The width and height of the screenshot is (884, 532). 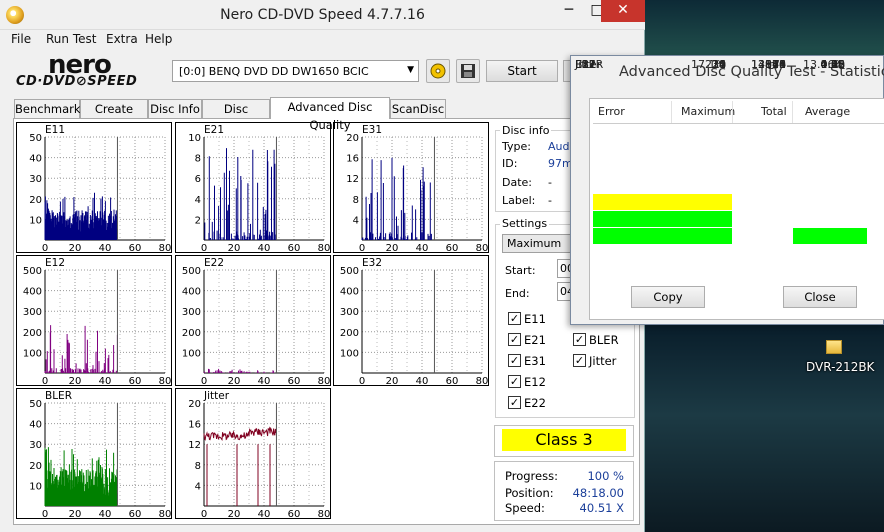 I want to click on y-tick-label: 400, so click(x=32, y=292).